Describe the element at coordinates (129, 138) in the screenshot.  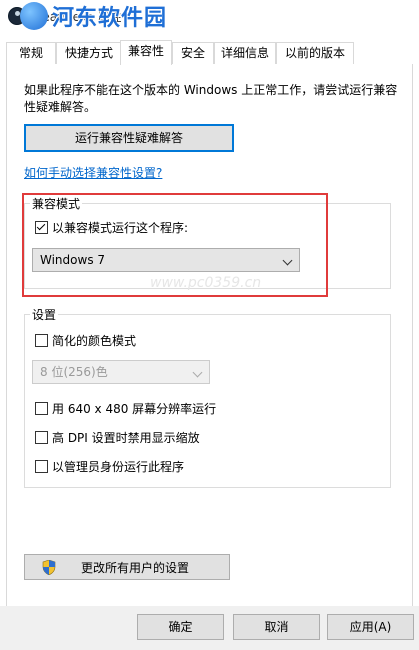
I see `run-troubleshooter-button: 运行兼容性疑难解答` at that location.